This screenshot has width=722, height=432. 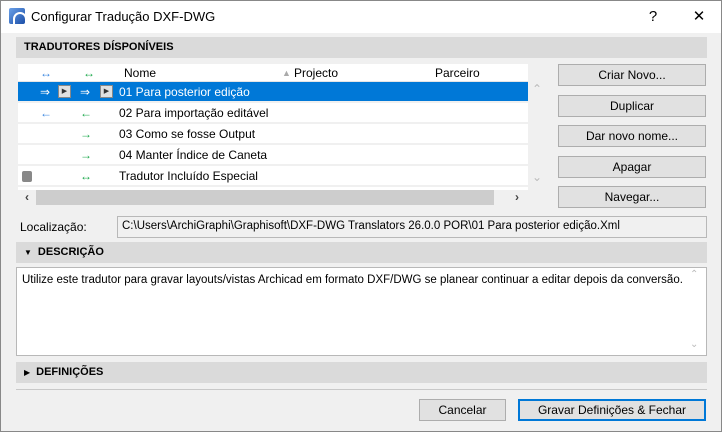 What do you see at coordinates (188, 176) in the screenshot?
I see `translator-name: Tradutor Incluído Especial` at bounding box center [188, 176].